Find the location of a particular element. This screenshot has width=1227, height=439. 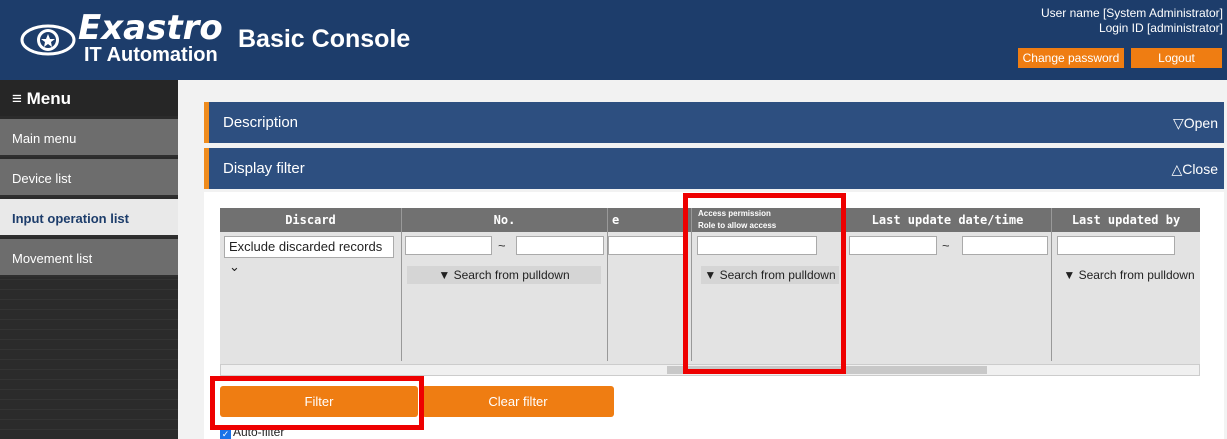

display-filter-toggle: △Close is located at coordinates (1194, 169).